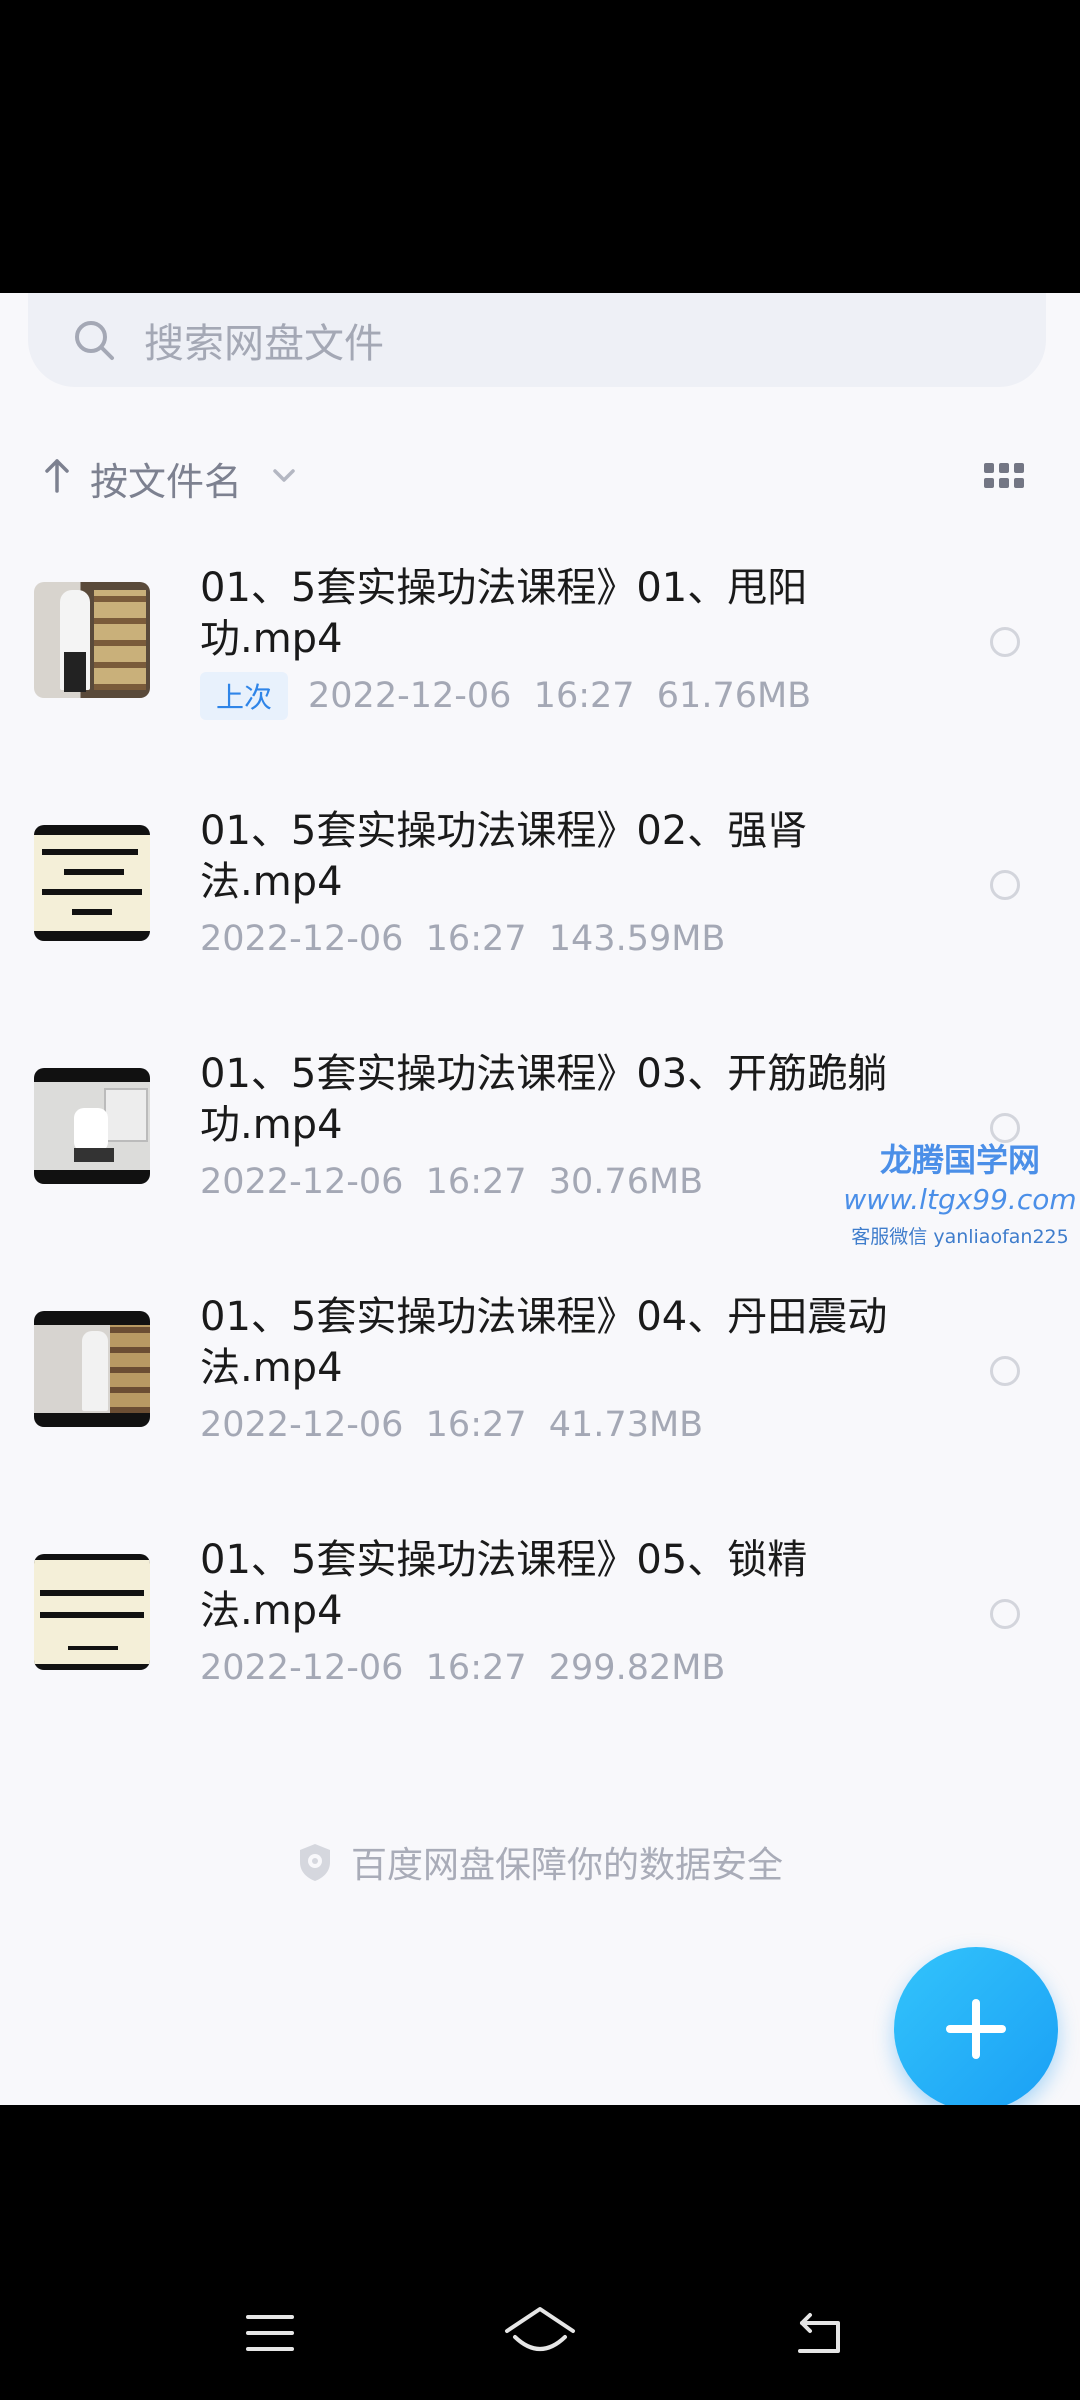  I want to click on file-name: 01、5套实操功法课程》04、丹田震动法.mp4, so click(544, 1342).